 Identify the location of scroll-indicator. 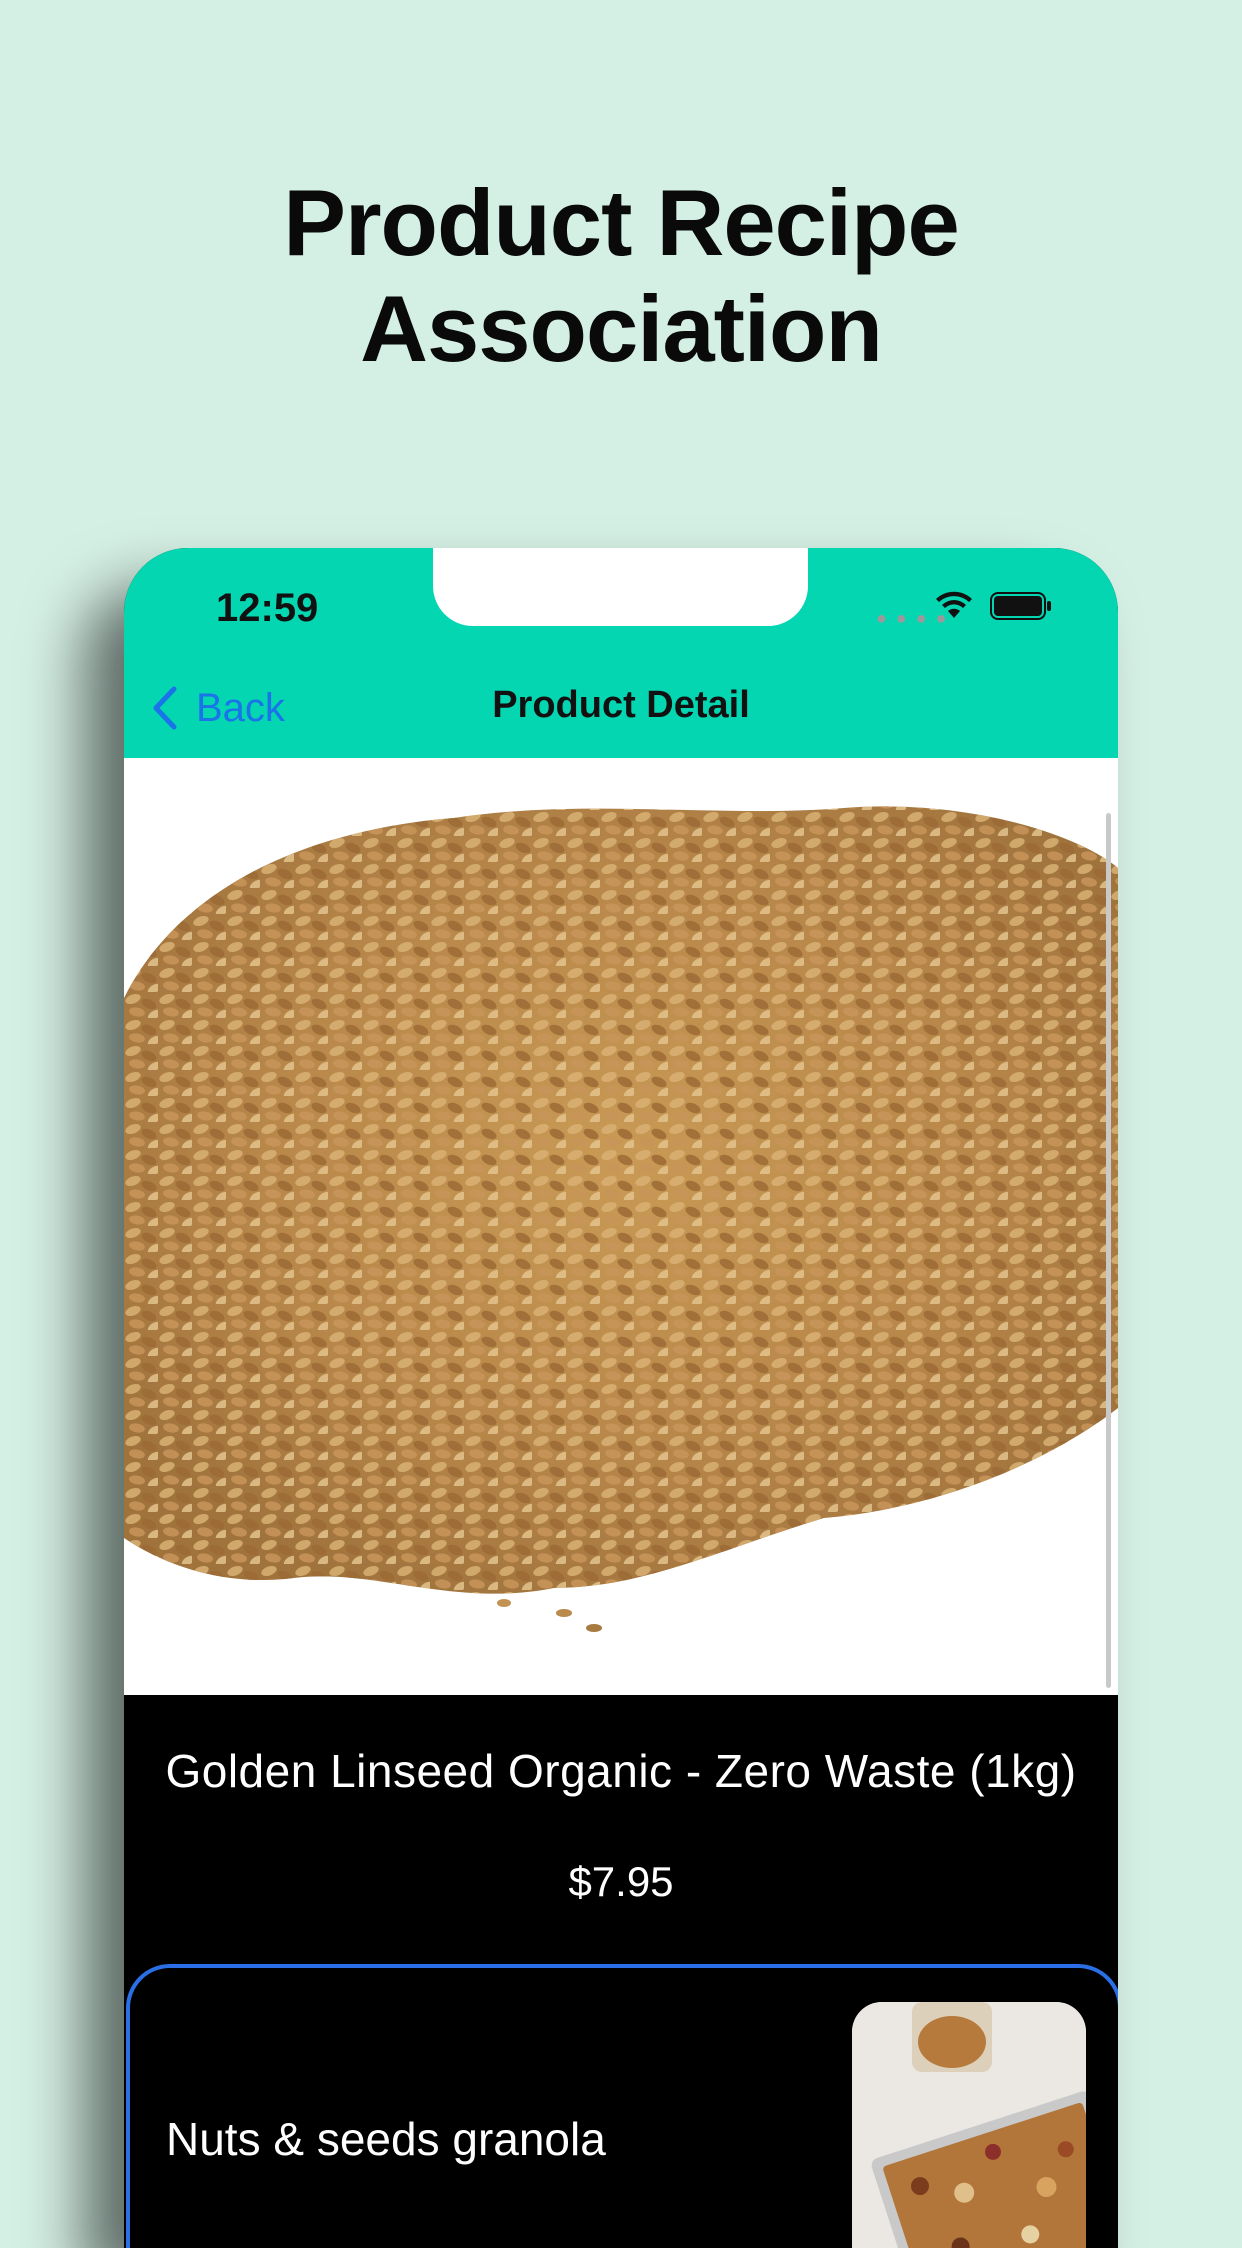
(1108, 1250).